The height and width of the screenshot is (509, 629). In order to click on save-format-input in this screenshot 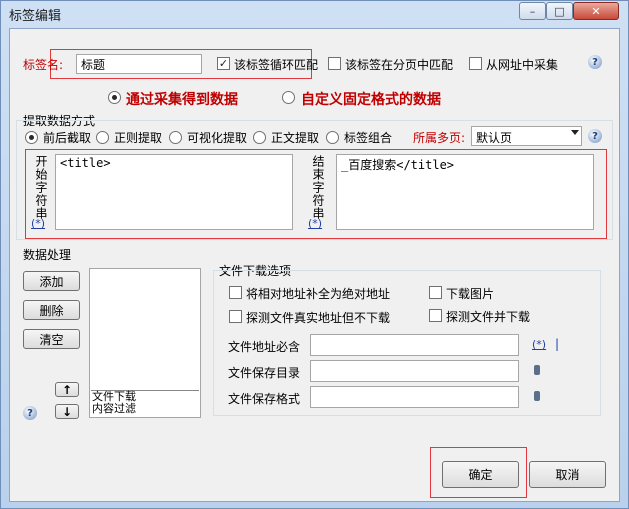, I will do `click(414, 397)`.